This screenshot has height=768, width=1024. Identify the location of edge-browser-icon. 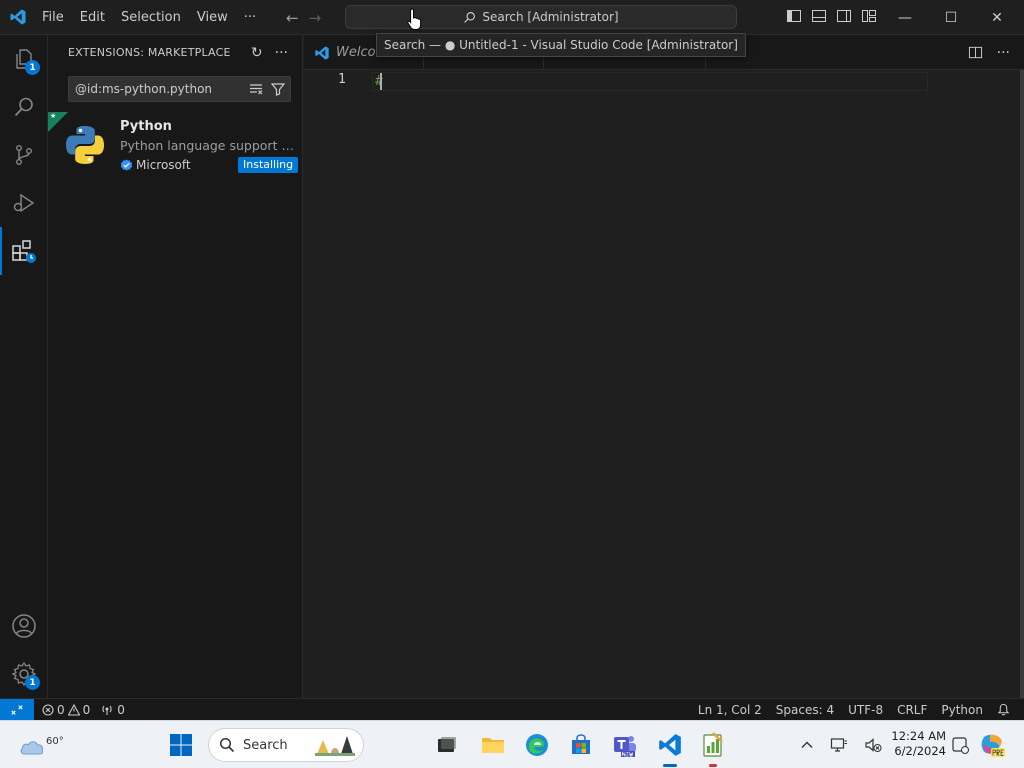
(537, 745).